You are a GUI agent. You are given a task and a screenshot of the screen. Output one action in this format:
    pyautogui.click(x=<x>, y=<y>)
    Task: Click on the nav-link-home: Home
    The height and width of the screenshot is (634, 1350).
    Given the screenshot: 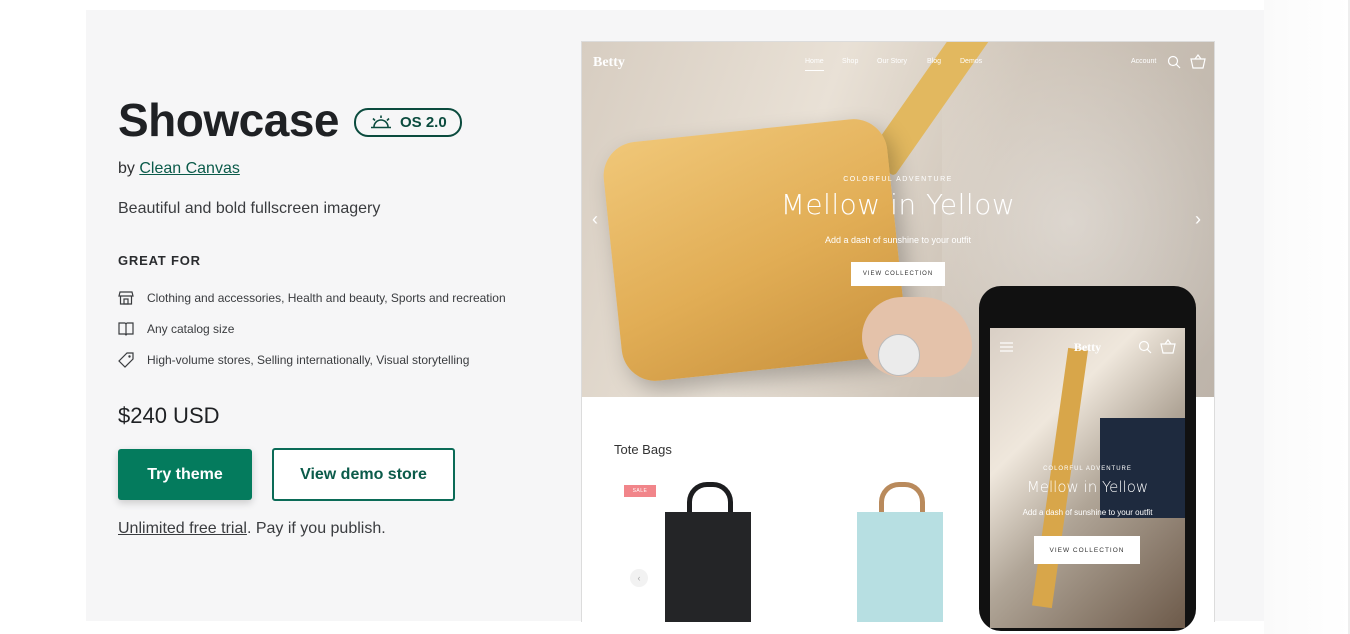 What is the action you would take?
    pyautogui.click(x=814, y=64)
    